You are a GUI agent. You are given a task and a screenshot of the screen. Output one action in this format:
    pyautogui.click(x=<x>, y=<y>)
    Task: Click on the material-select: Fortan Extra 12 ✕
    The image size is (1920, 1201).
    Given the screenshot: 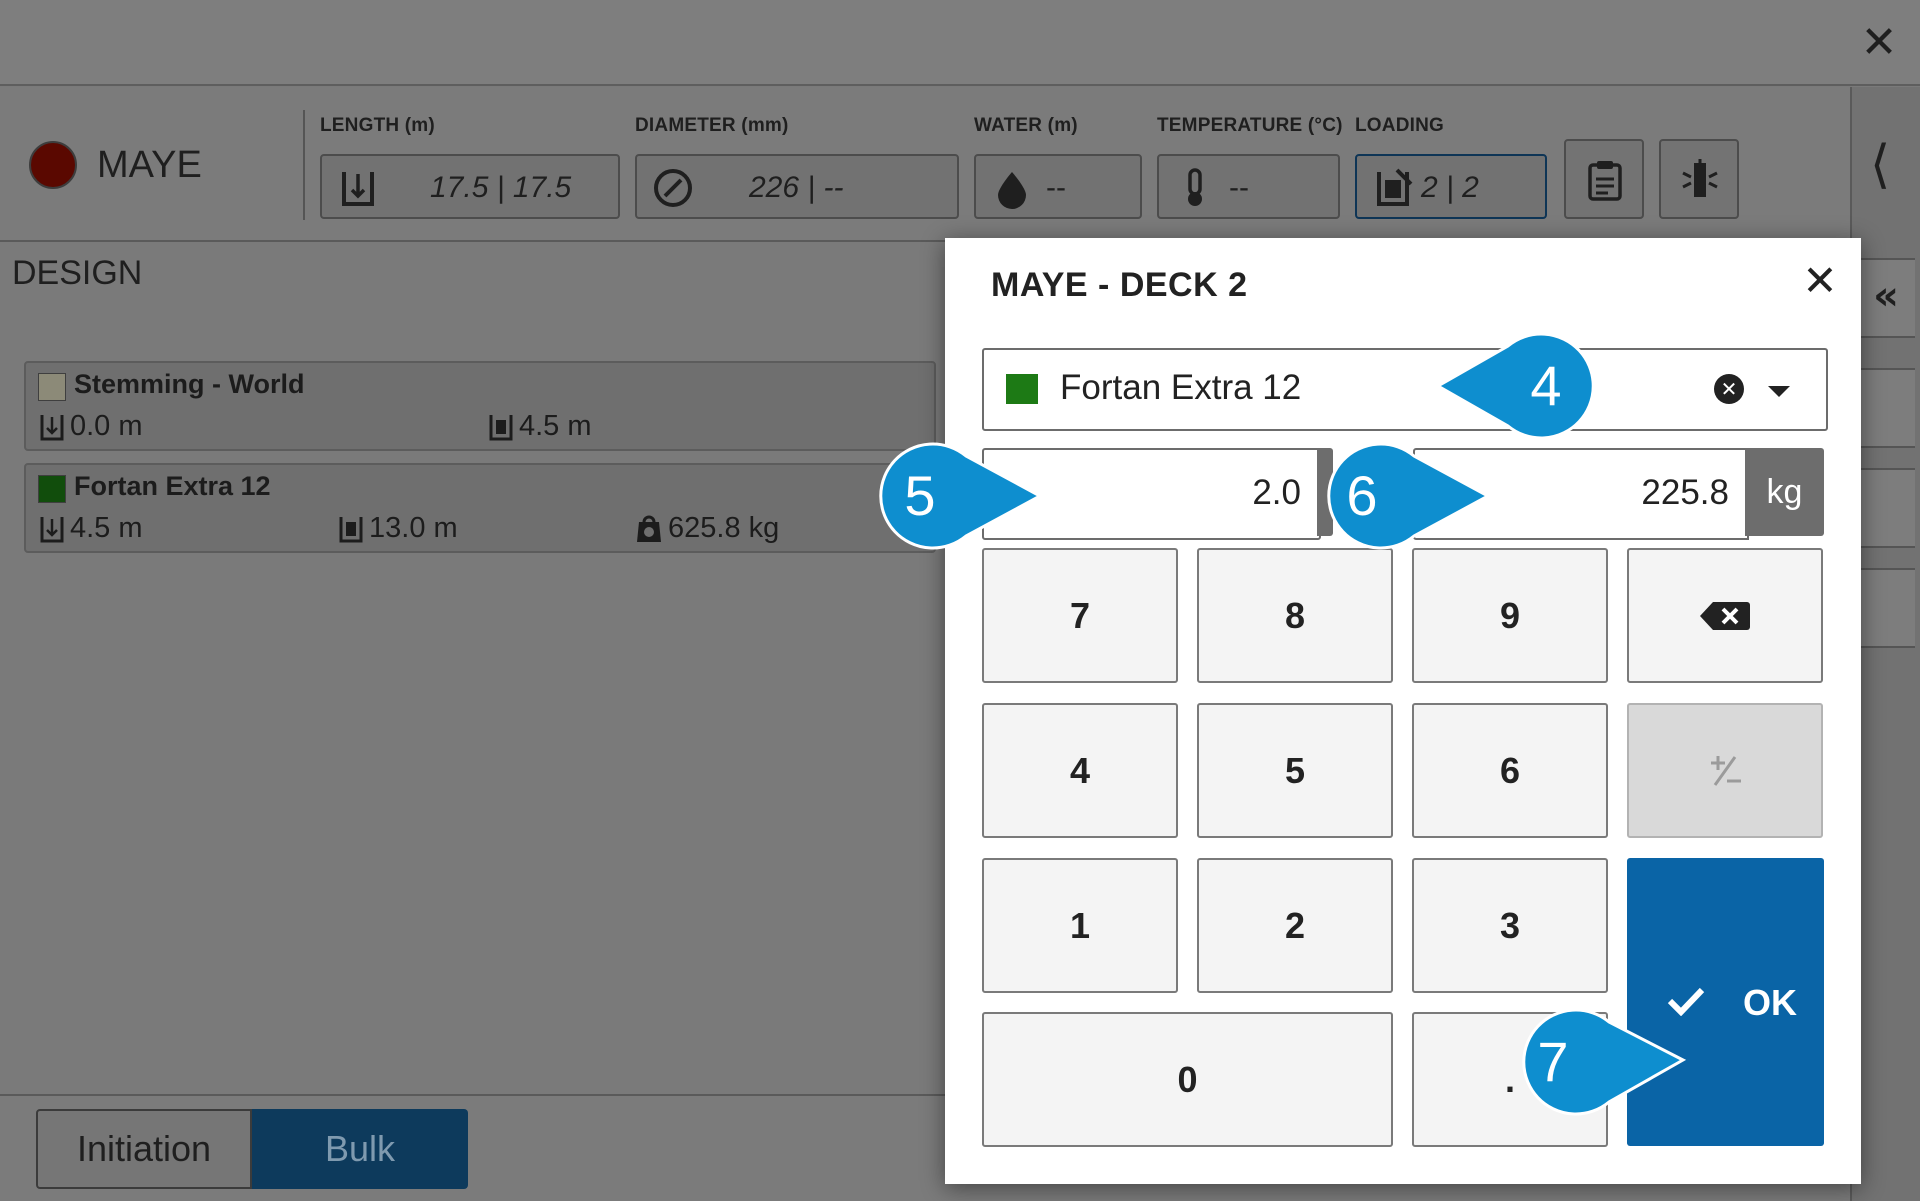 What is the action you would take?
    pyautogui.click(x=1405, y=389)
    